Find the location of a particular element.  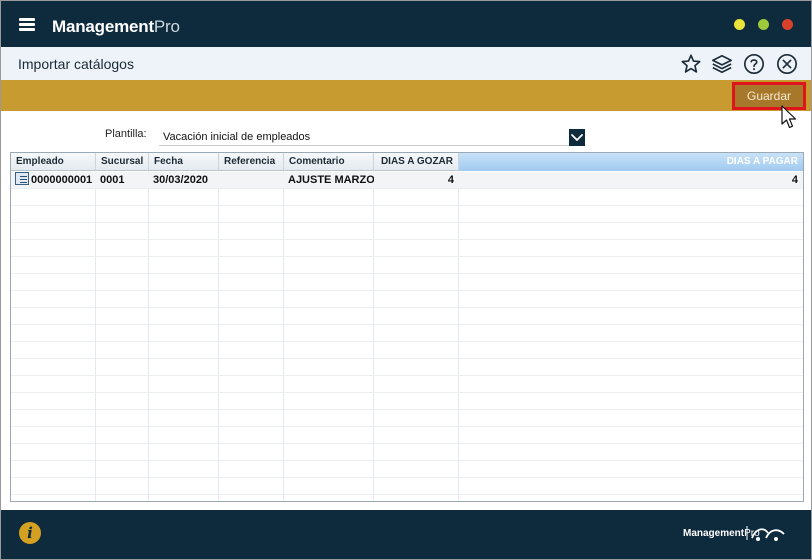

chevron-down-icon is located at coordinates (577, 137).